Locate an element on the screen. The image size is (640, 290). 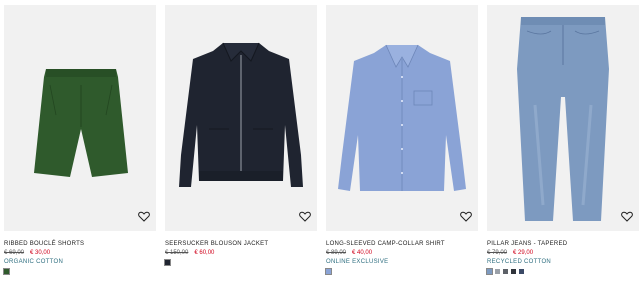
product-tag: ONLINE EXCLUSIVE is located at coordinates (357, 262).